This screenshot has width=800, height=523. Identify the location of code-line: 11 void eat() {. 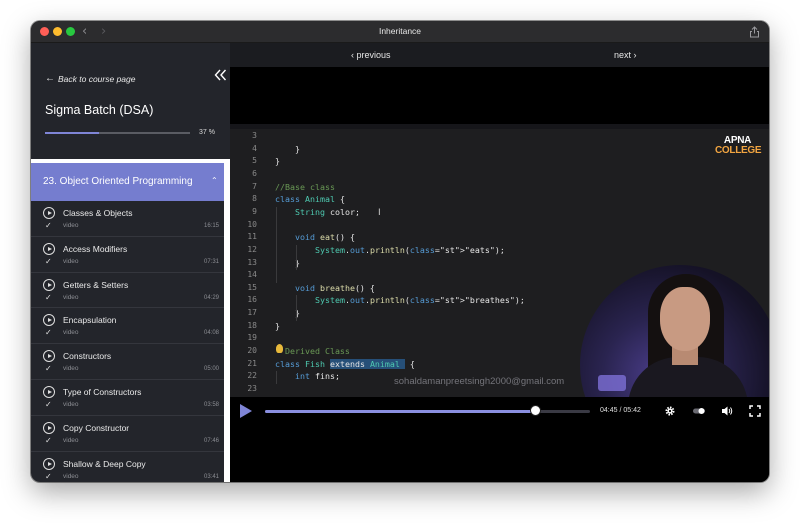
(395, 238).